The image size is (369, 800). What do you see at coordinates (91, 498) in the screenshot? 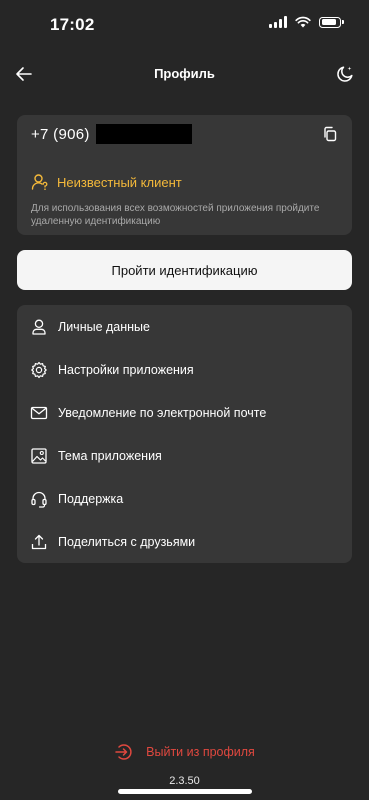
I see `menu-item-label: Поддержка` at bounding box center [91, 498].